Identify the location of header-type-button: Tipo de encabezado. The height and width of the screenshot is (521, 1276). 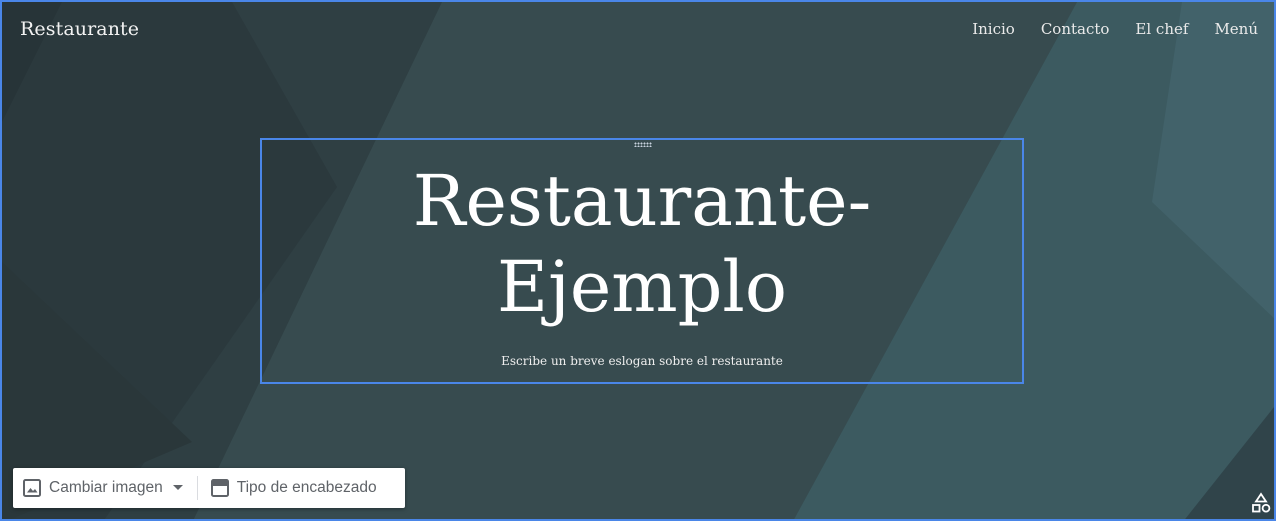
(293, 488).